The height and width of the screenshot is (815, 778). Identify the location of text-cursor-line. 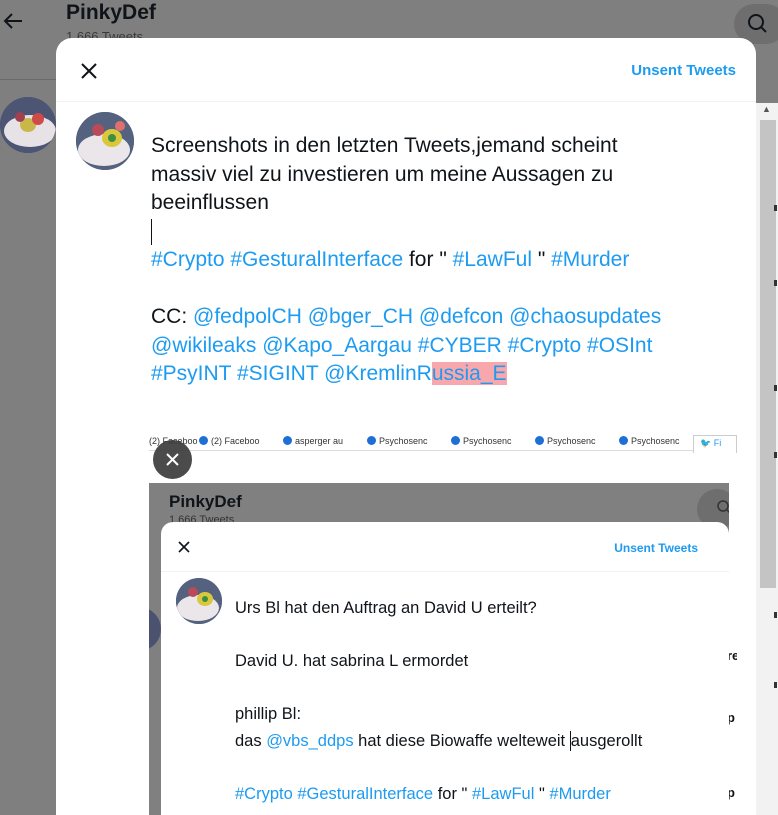
(446, 232).